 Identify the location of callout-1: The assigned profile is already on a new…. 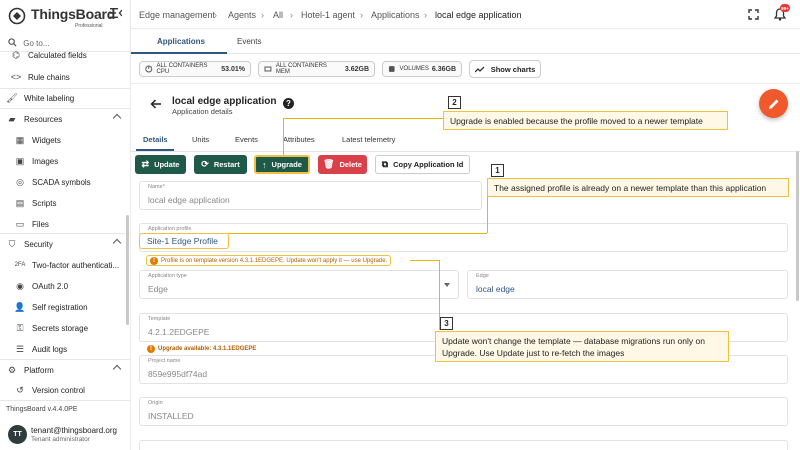
(638, 187).